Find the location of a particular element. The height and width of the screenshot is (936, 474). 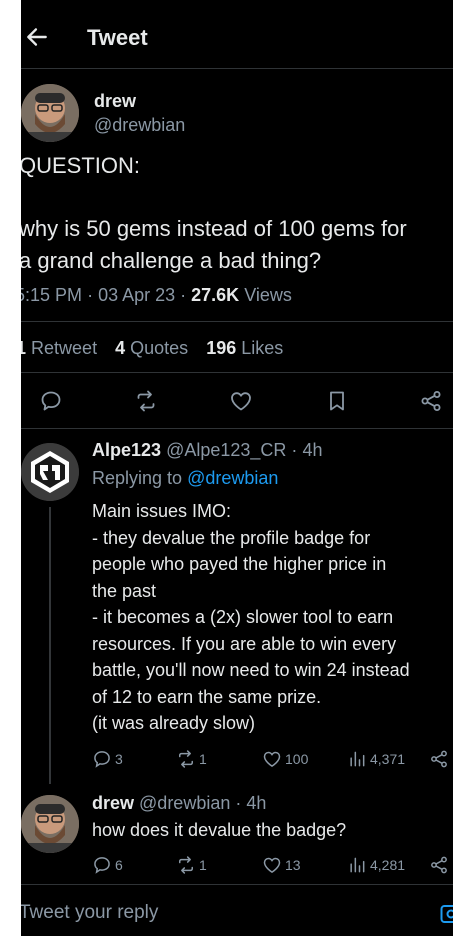

alpe-logo-icon is located at coordinates (50, 472).